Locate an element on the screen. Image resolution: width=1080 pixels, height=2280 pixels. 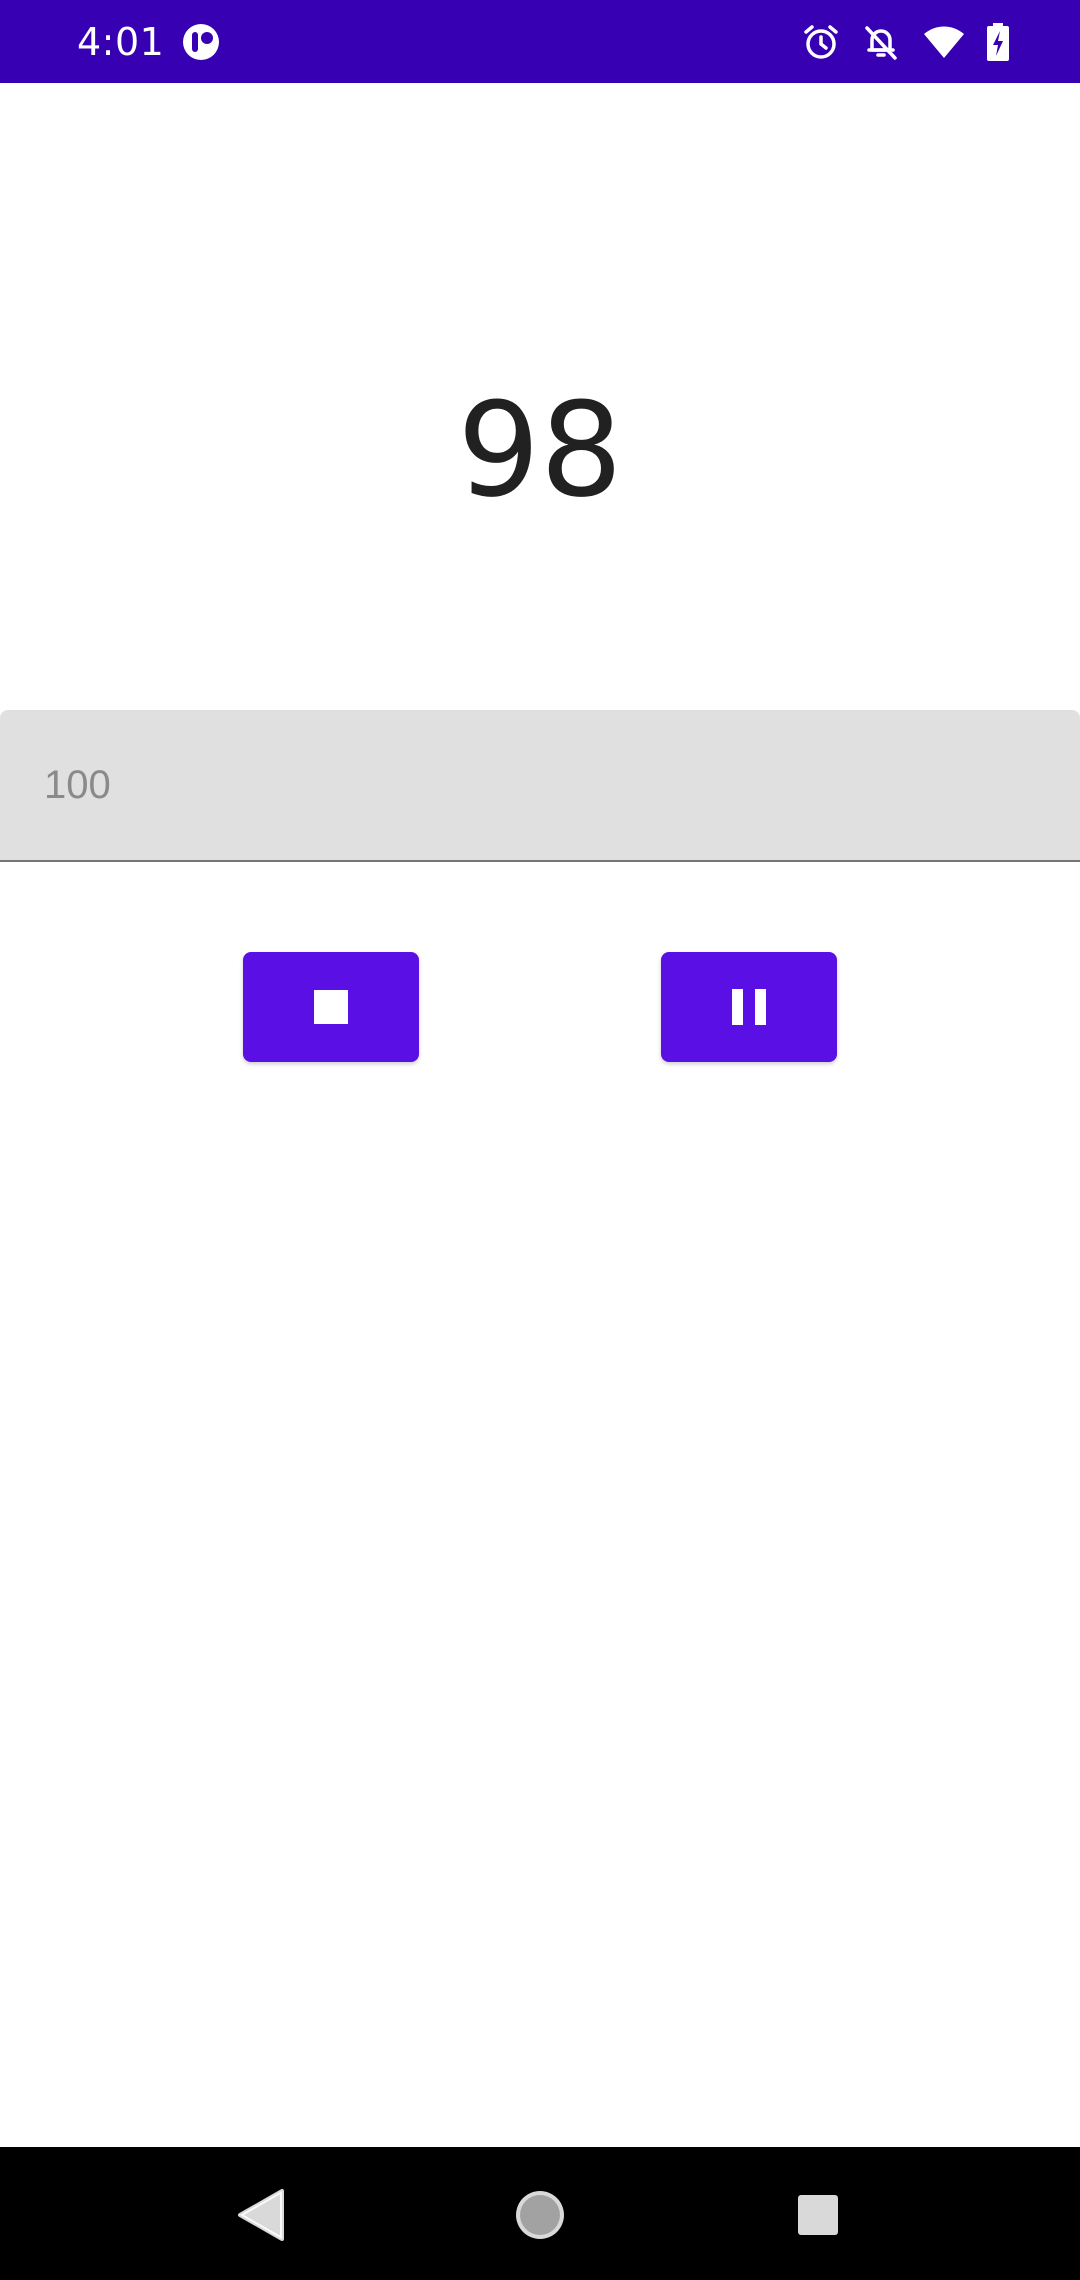
status-bar: 4:01 is located at coordinates (540, 41).